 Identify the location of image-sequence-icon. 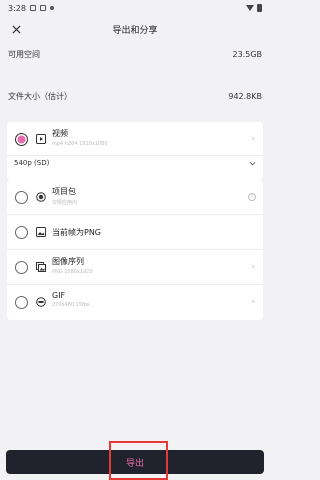
(41, 267).